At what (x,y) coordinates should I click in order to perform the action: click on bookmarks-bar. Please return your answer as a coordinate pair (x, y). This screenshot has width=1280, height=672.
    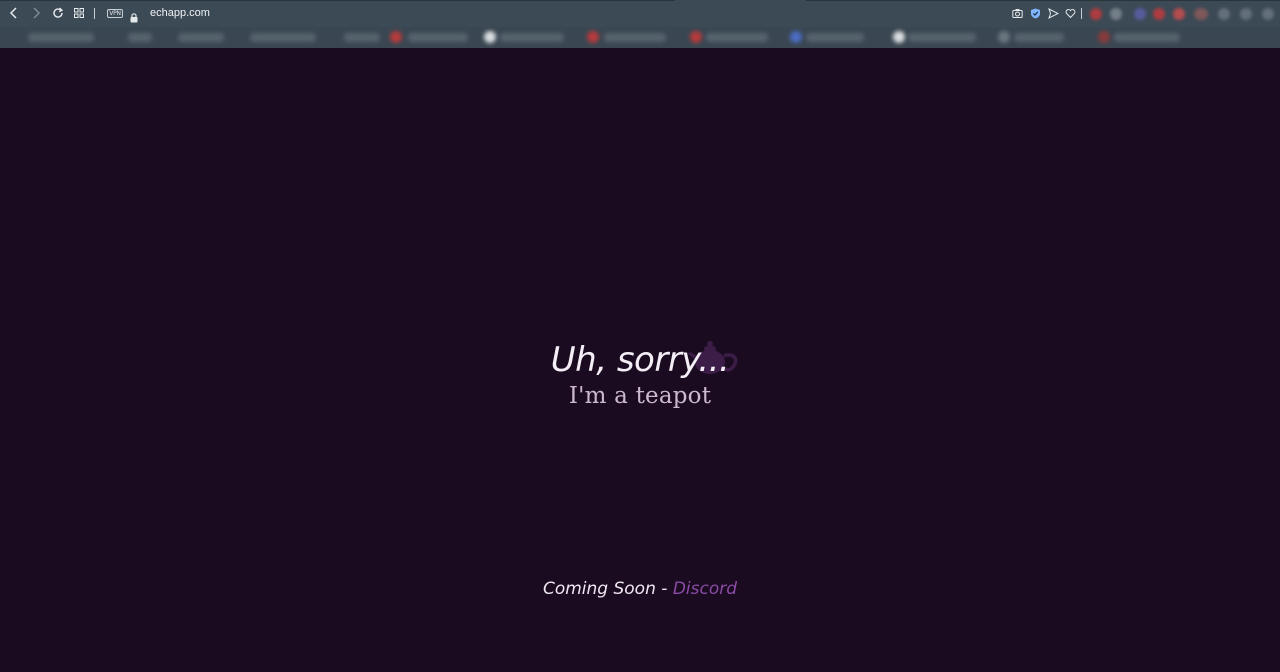
    Looking at the image, I should click on (640, 37).